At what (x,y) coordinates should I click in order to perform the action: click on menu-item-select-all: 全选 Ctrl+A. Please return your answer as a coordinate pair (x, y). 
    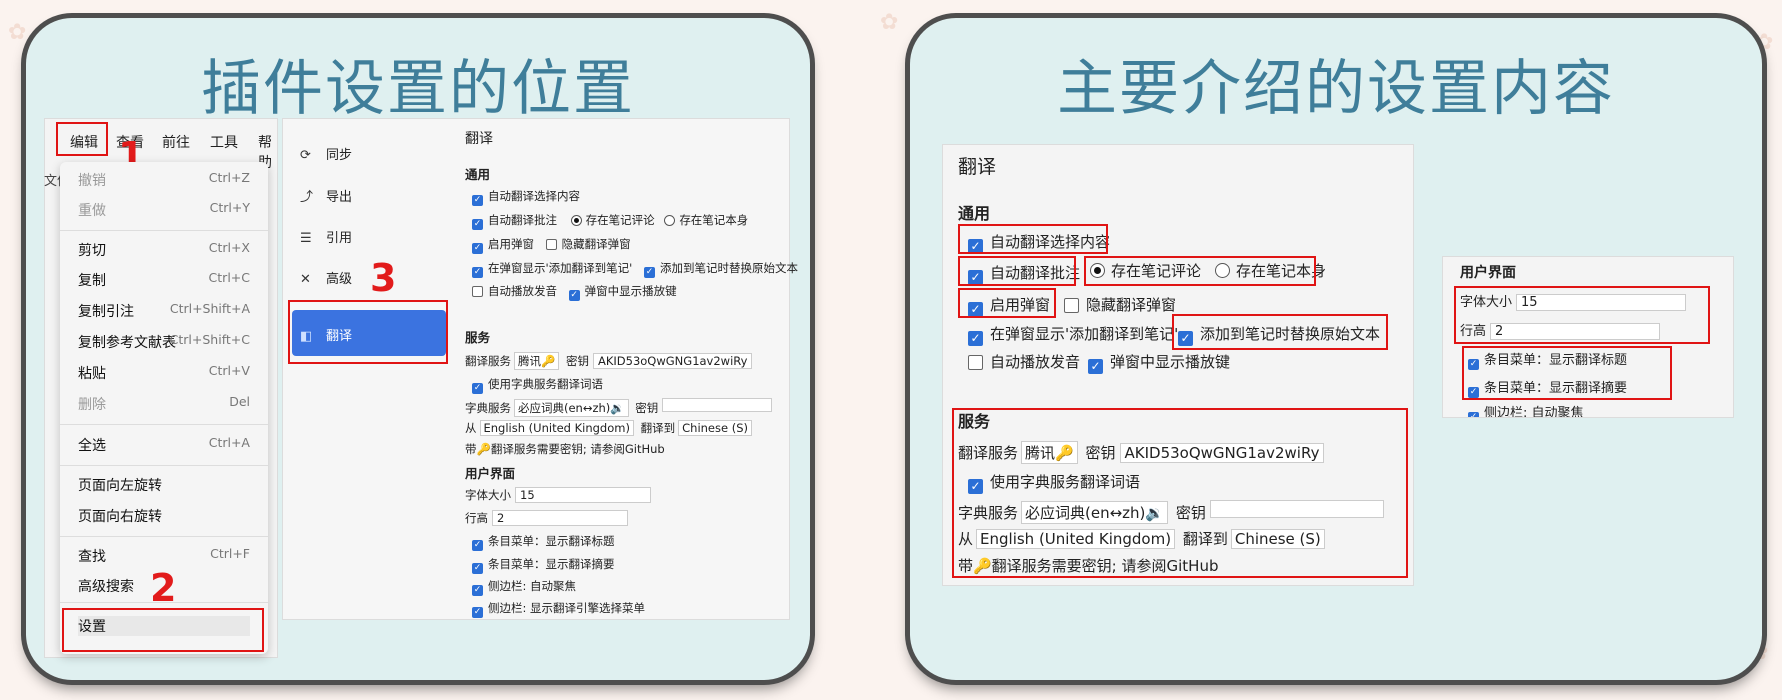
    Looking at the image, I should click on (164, 445).